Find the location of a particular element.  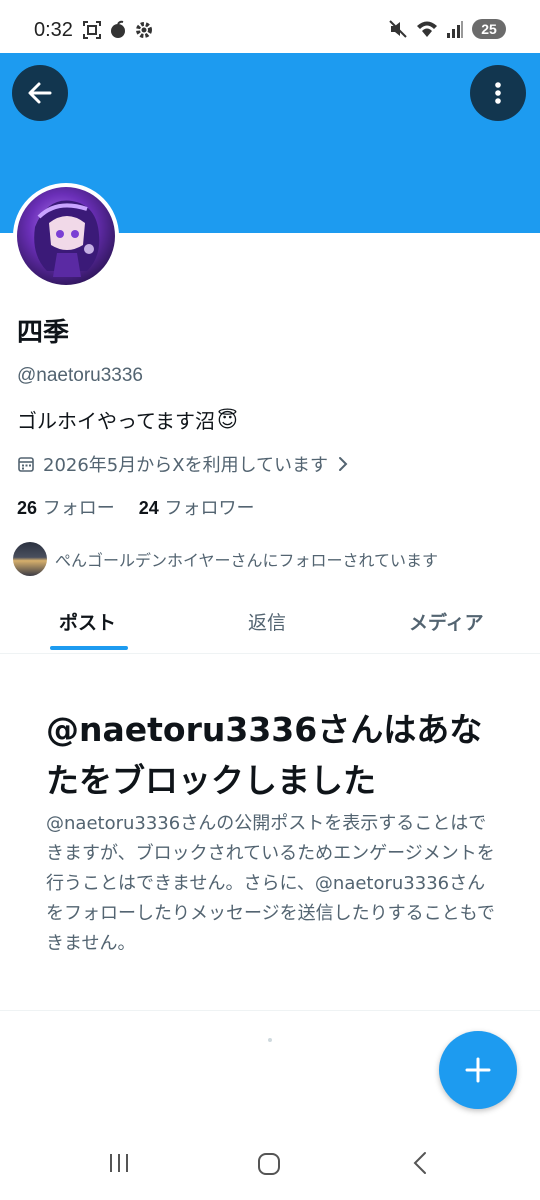

status-time: 0:32 is located at coordinates (53, 30).